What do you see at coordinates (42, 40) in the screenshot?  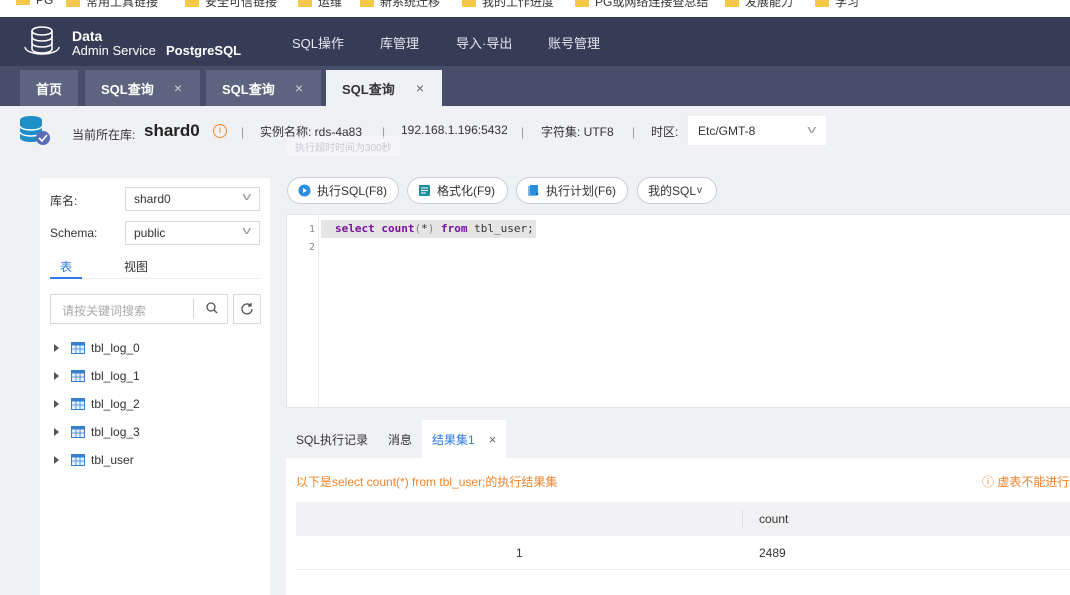 I see `database-logo-icon` at bounding box center [42, 40].